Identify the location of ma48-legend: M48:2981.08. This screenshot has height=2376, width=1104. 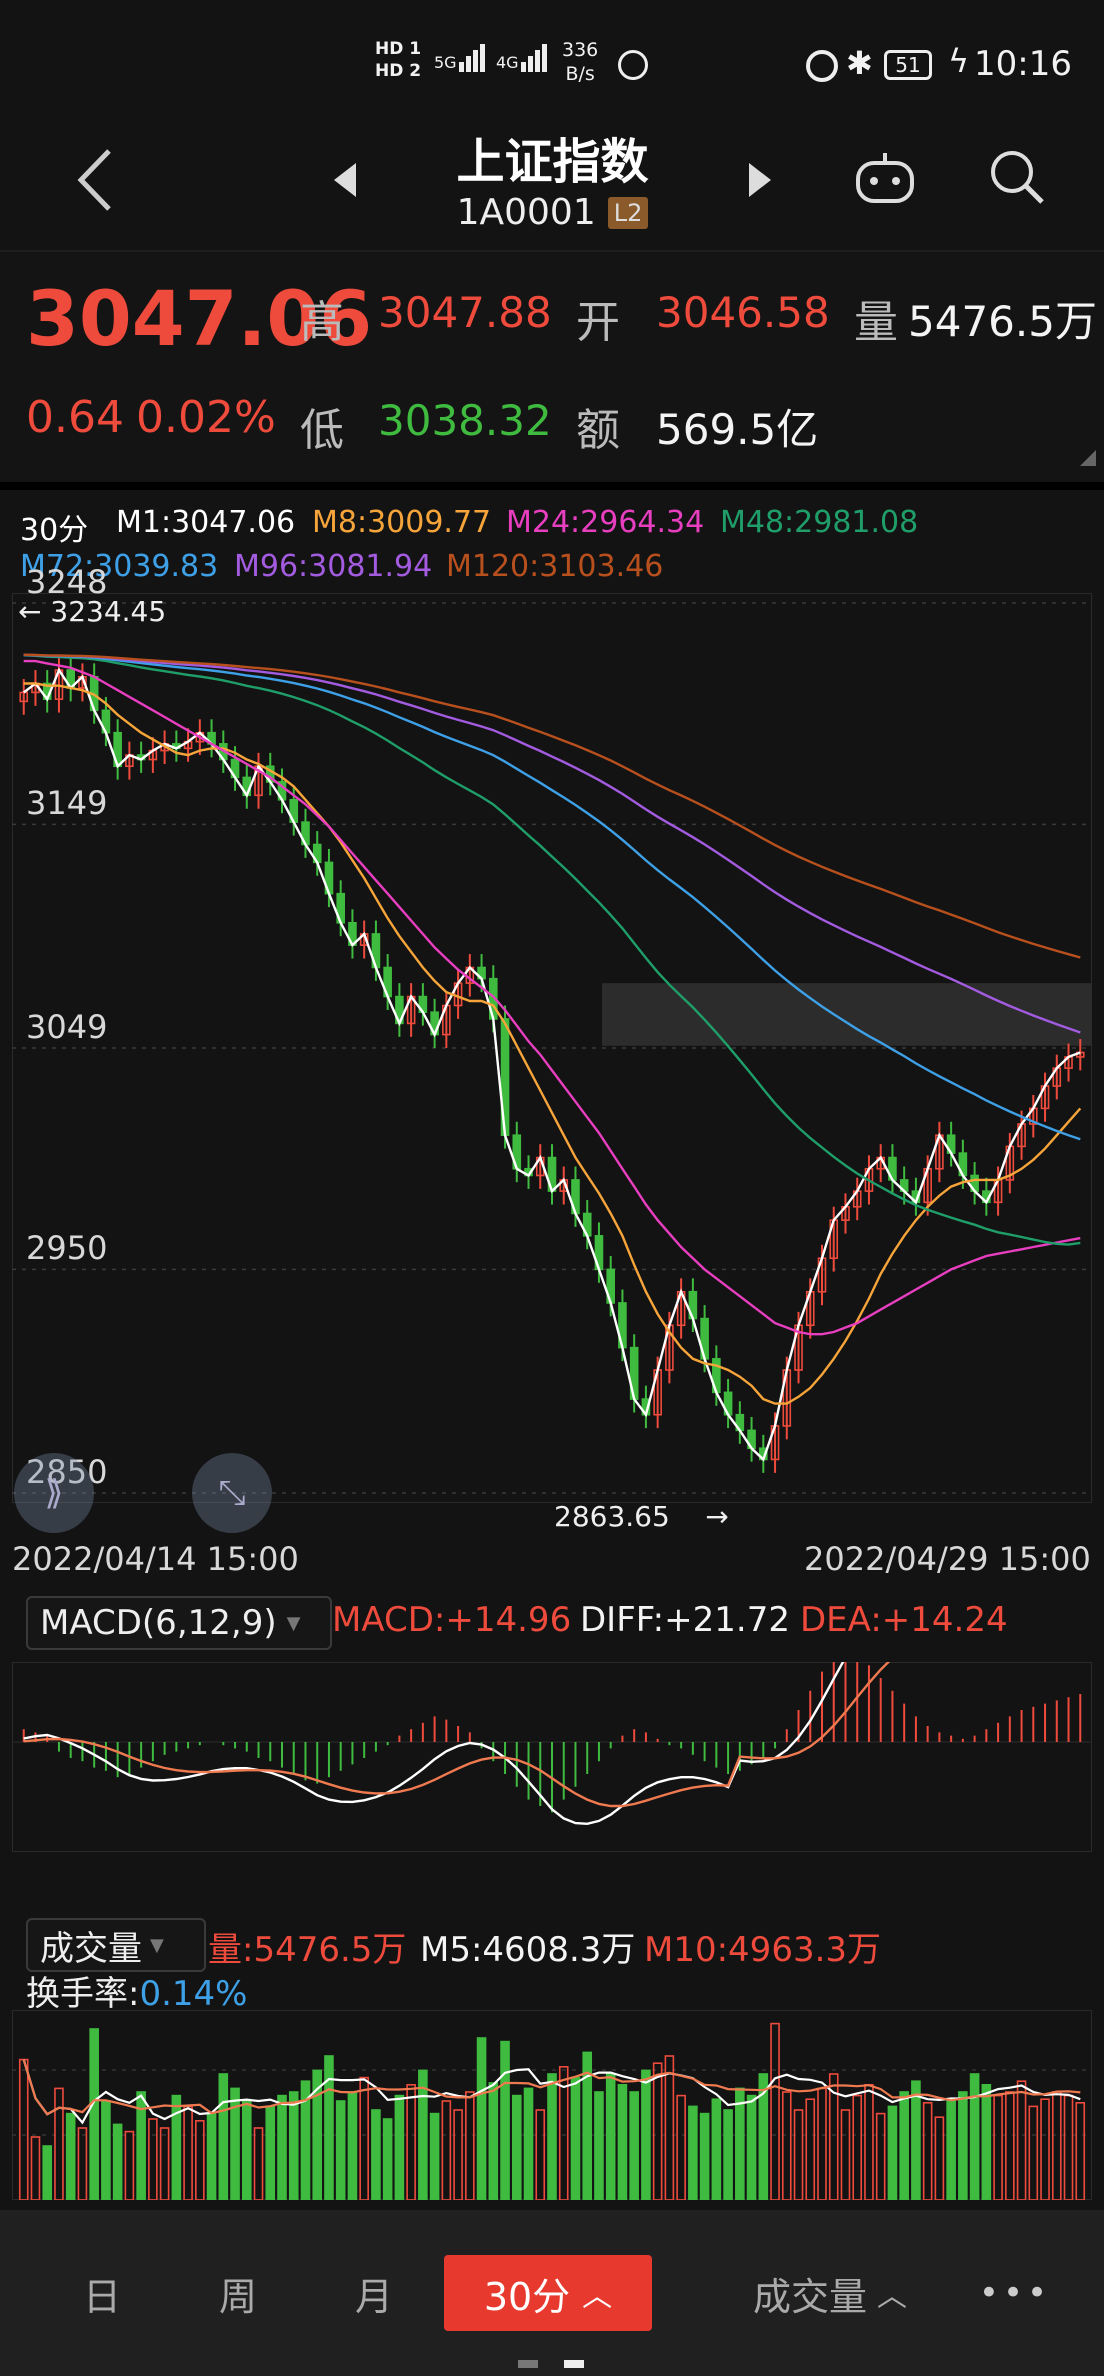
(819, 522).